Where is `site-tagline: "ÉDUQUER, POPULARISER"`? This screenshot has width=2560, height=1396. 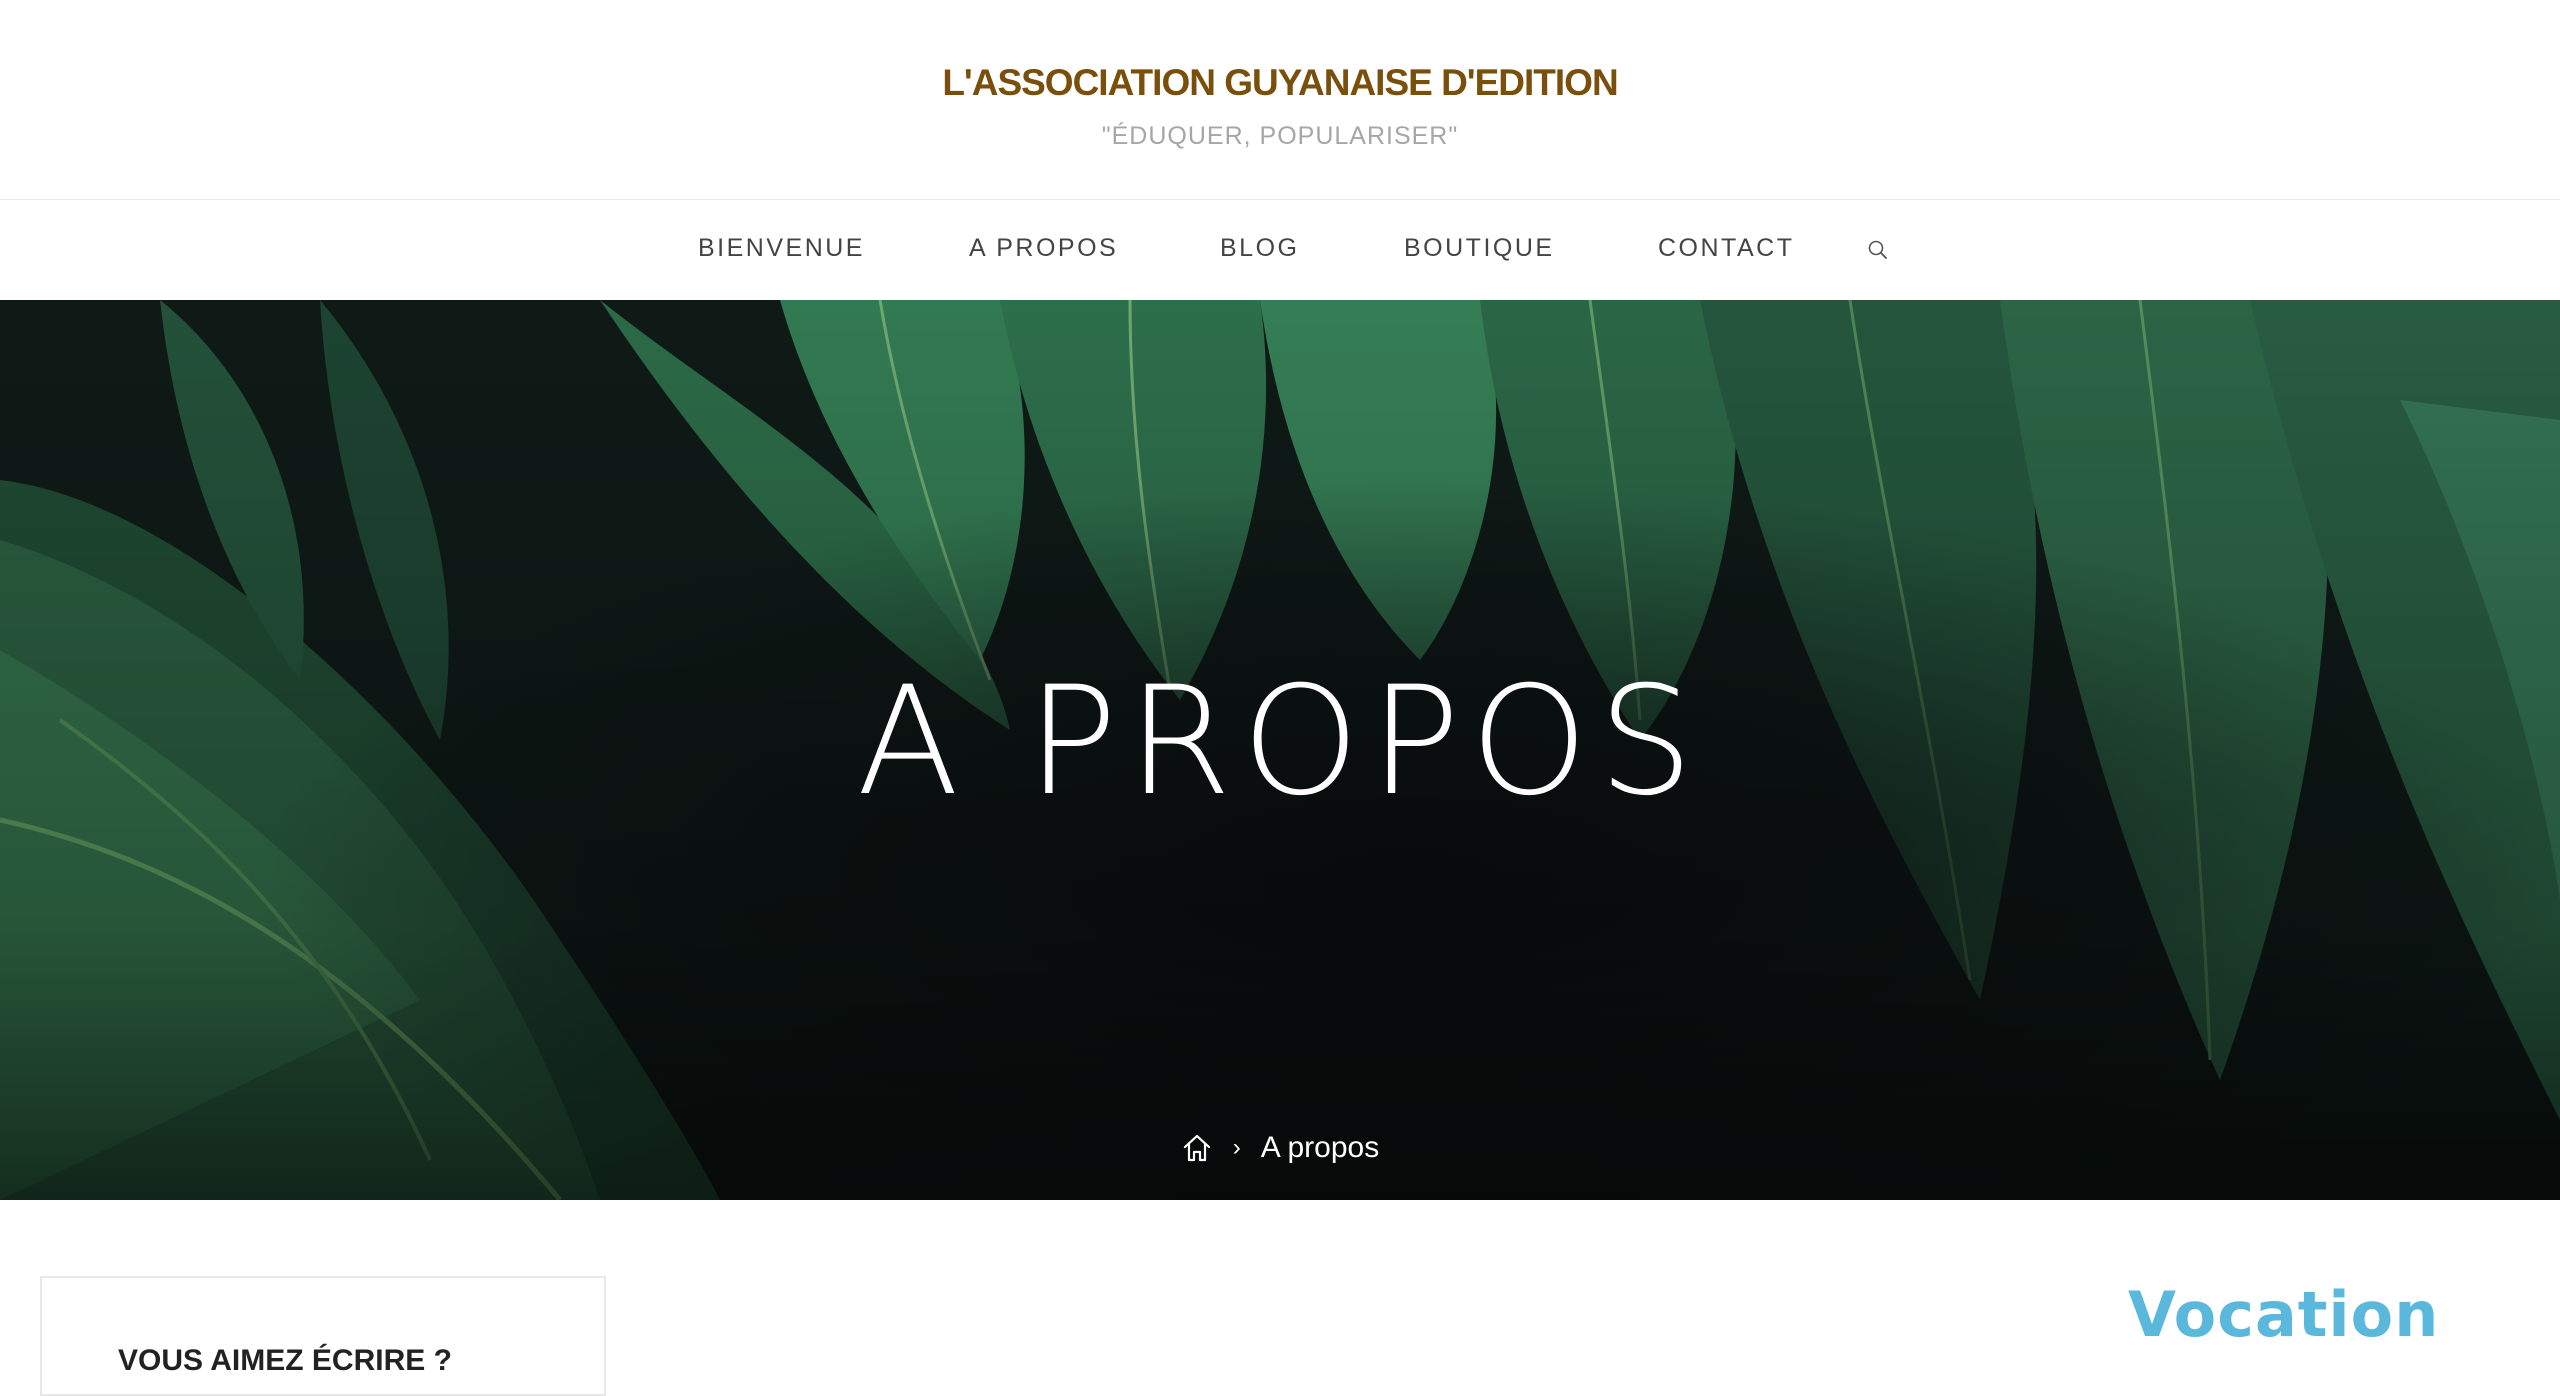 site-tagline: "ÉDUQUER, POPULARISER" is located at coordinates (1280, 136).